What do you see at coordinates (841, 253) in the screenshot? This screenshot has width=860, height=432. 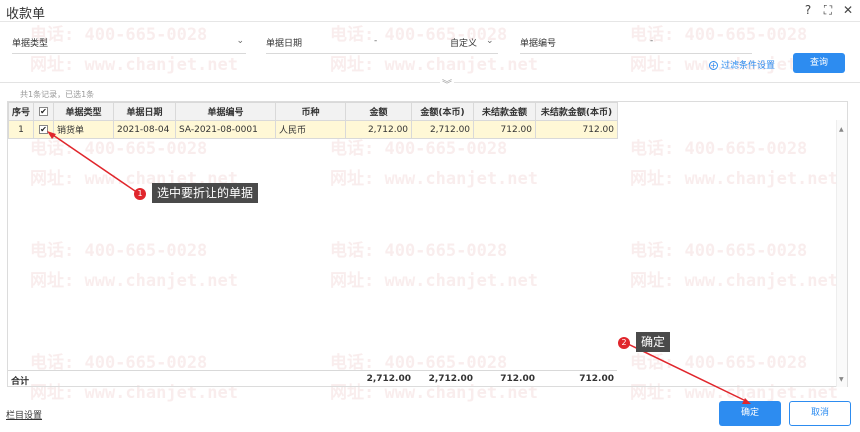 I see `vertical-scrollbar: ▲ ▼` at bounding box center [841, 253].